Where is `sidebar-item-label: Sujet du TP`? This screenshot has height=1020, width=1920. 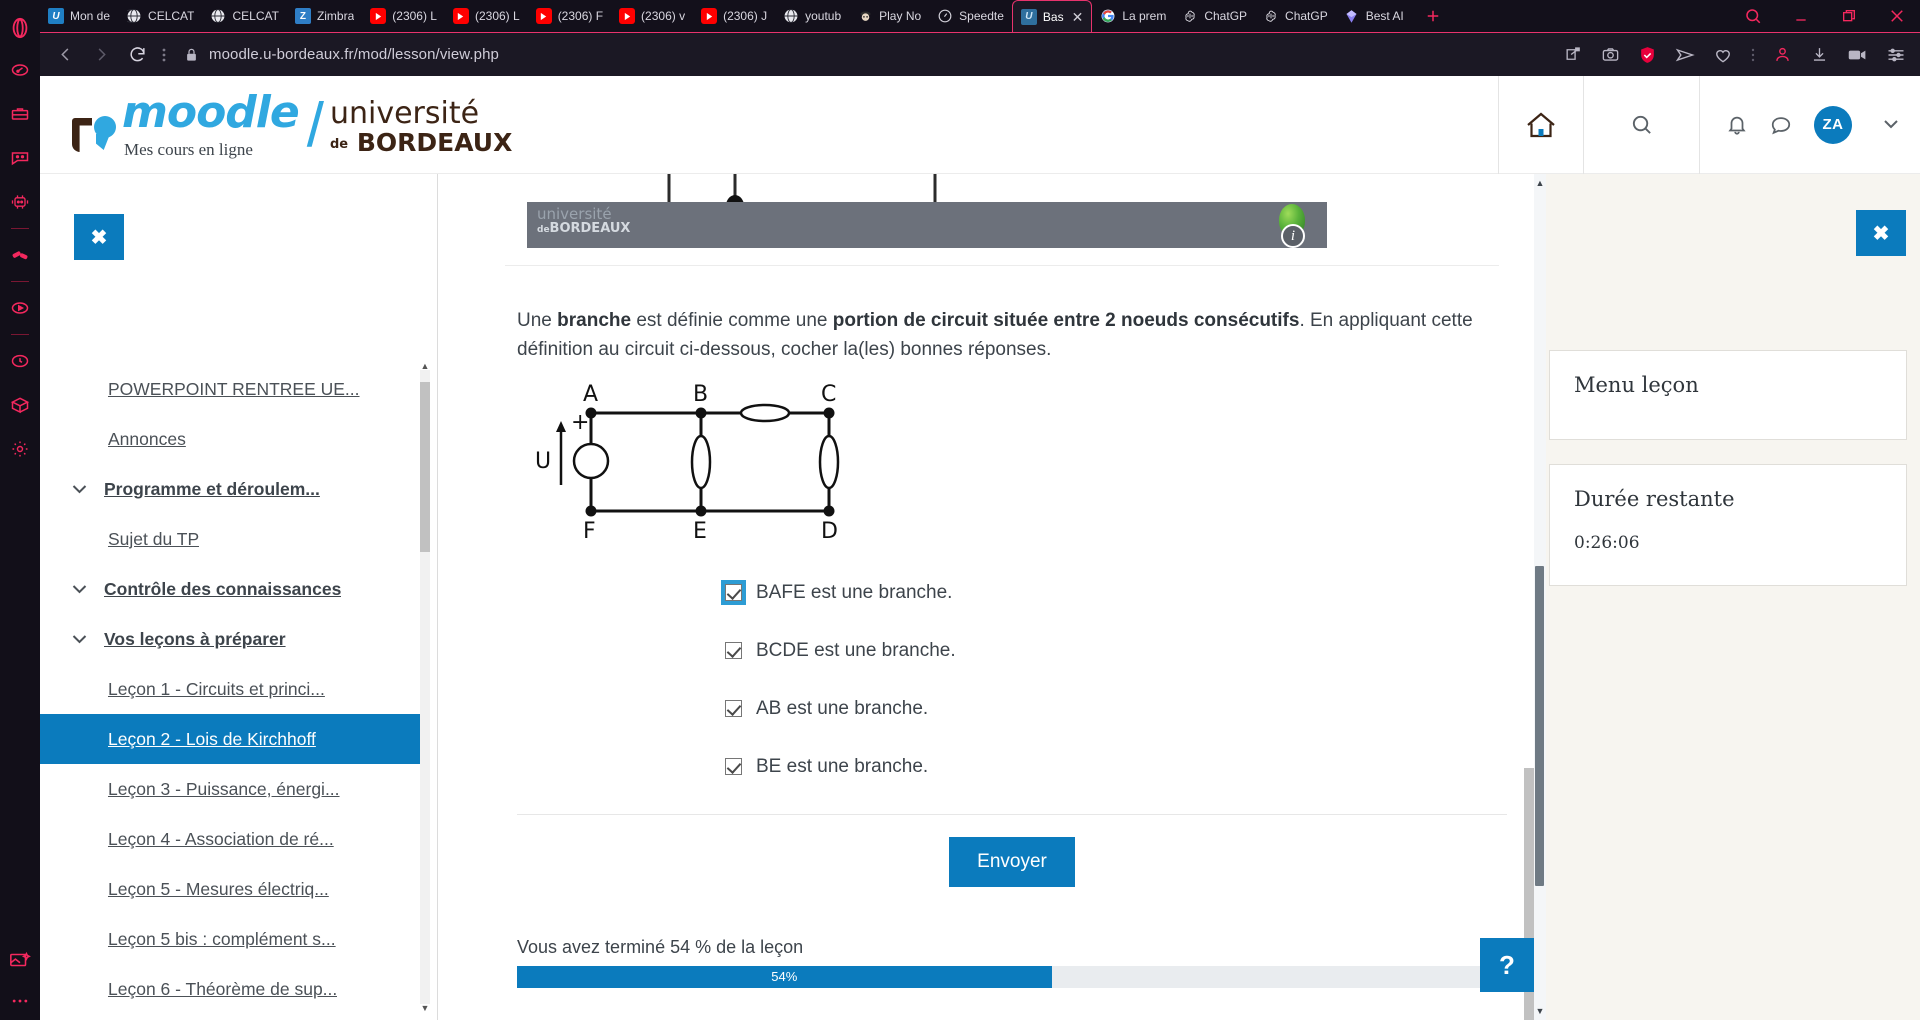 sidebar-item-label: Sujet du TP is located at coordinates (153, 539).